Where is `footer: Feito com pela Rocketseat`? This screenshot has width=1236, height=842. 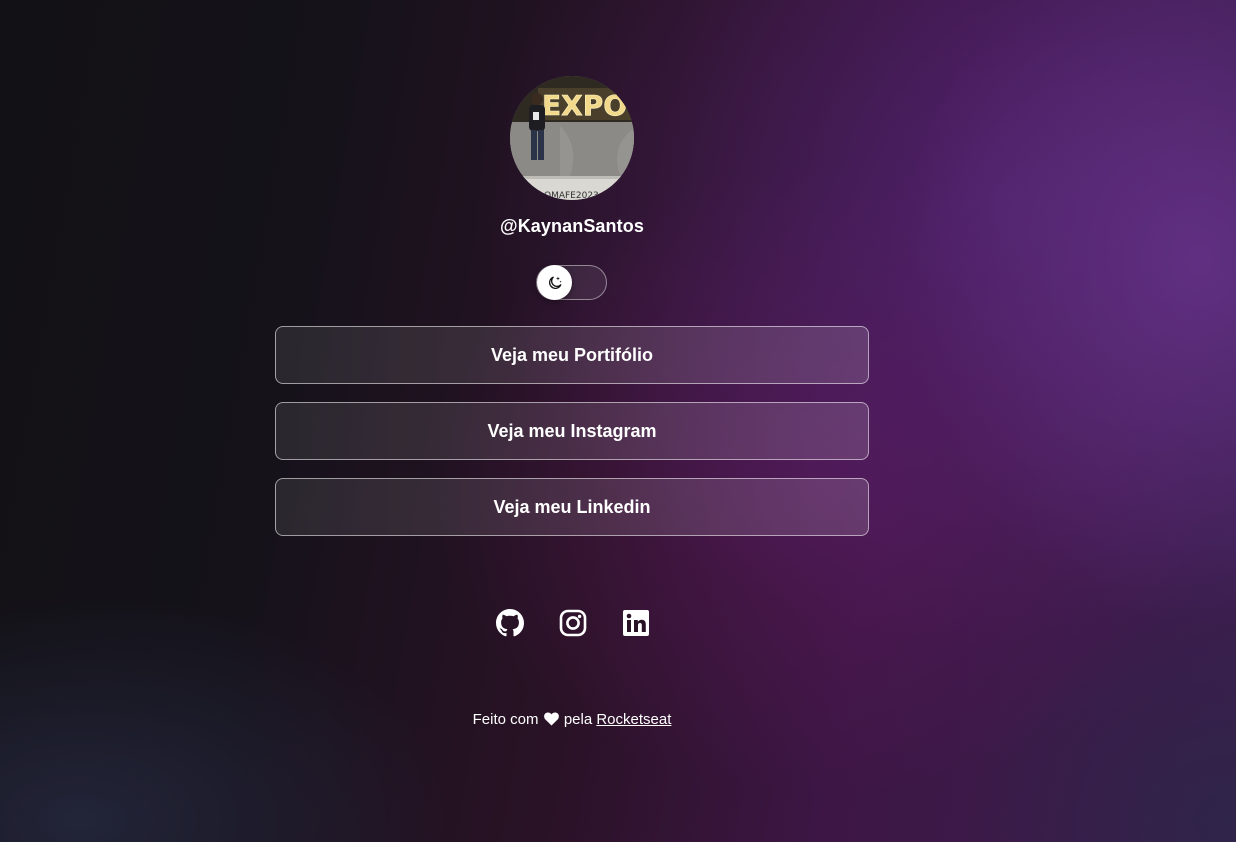 footer: Feito com pela Rocketseat is located at coordinates (572, 720).